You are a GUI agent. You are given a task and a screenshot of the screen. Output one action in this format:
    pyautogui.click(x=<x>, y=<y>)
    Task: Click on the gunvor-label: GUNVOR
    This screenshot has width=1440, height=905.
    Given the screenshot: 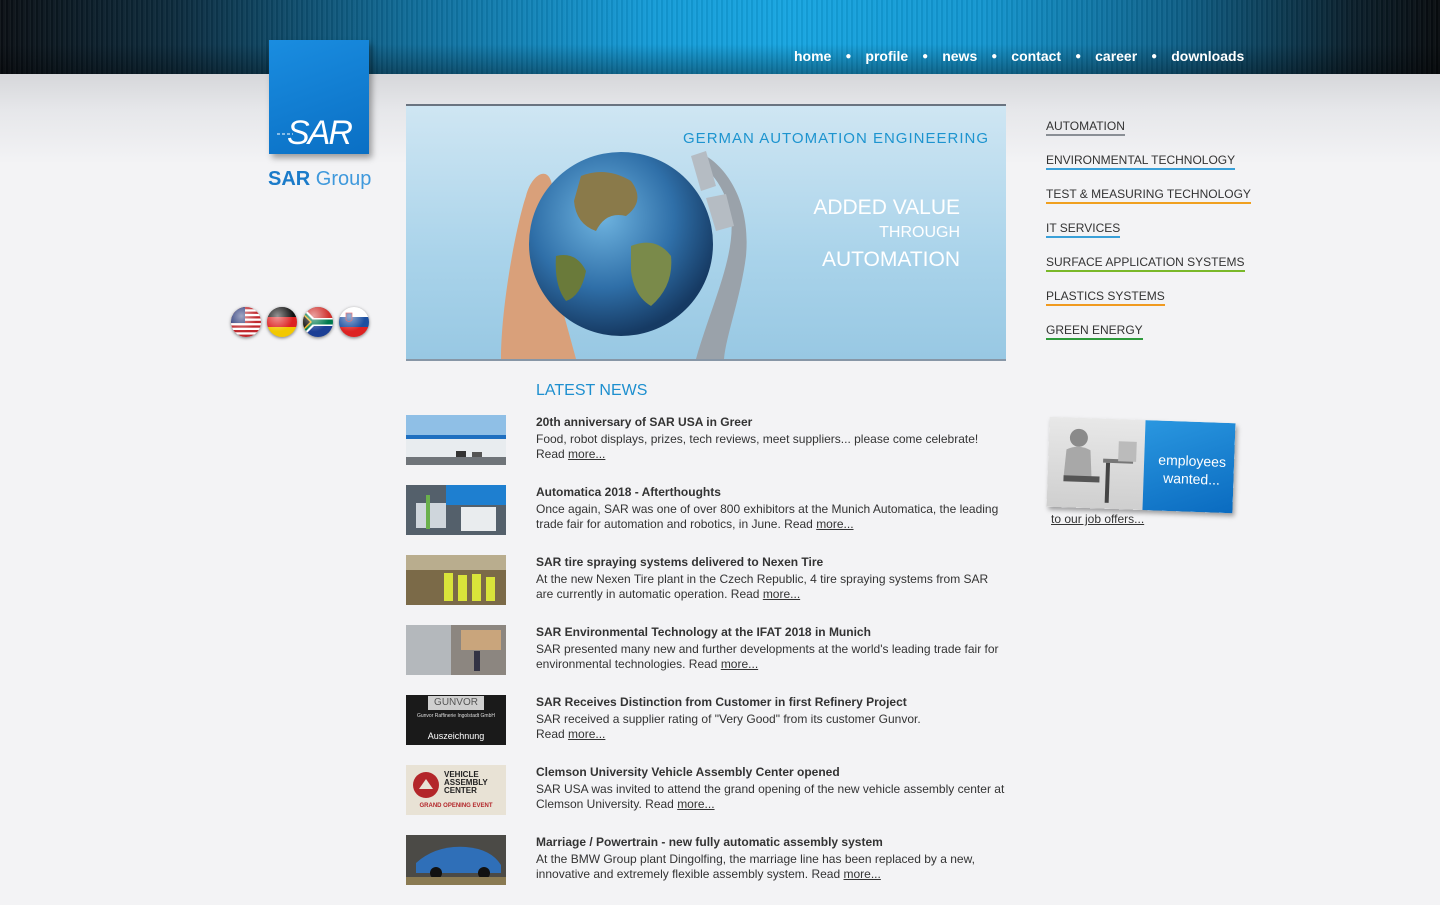 What is the action you would take?
    pyautogui.click(x=456, y=703)
    